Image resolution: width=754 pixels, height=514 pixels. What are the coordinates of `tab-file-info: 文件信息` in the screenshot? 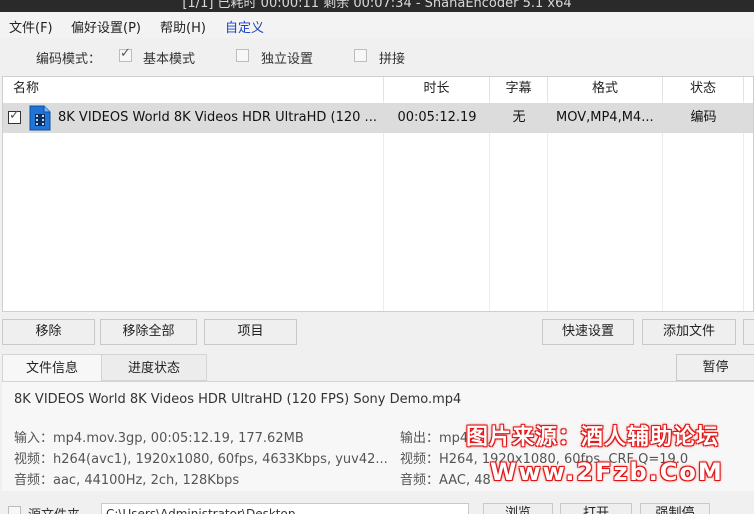 It's located at (52, 367).